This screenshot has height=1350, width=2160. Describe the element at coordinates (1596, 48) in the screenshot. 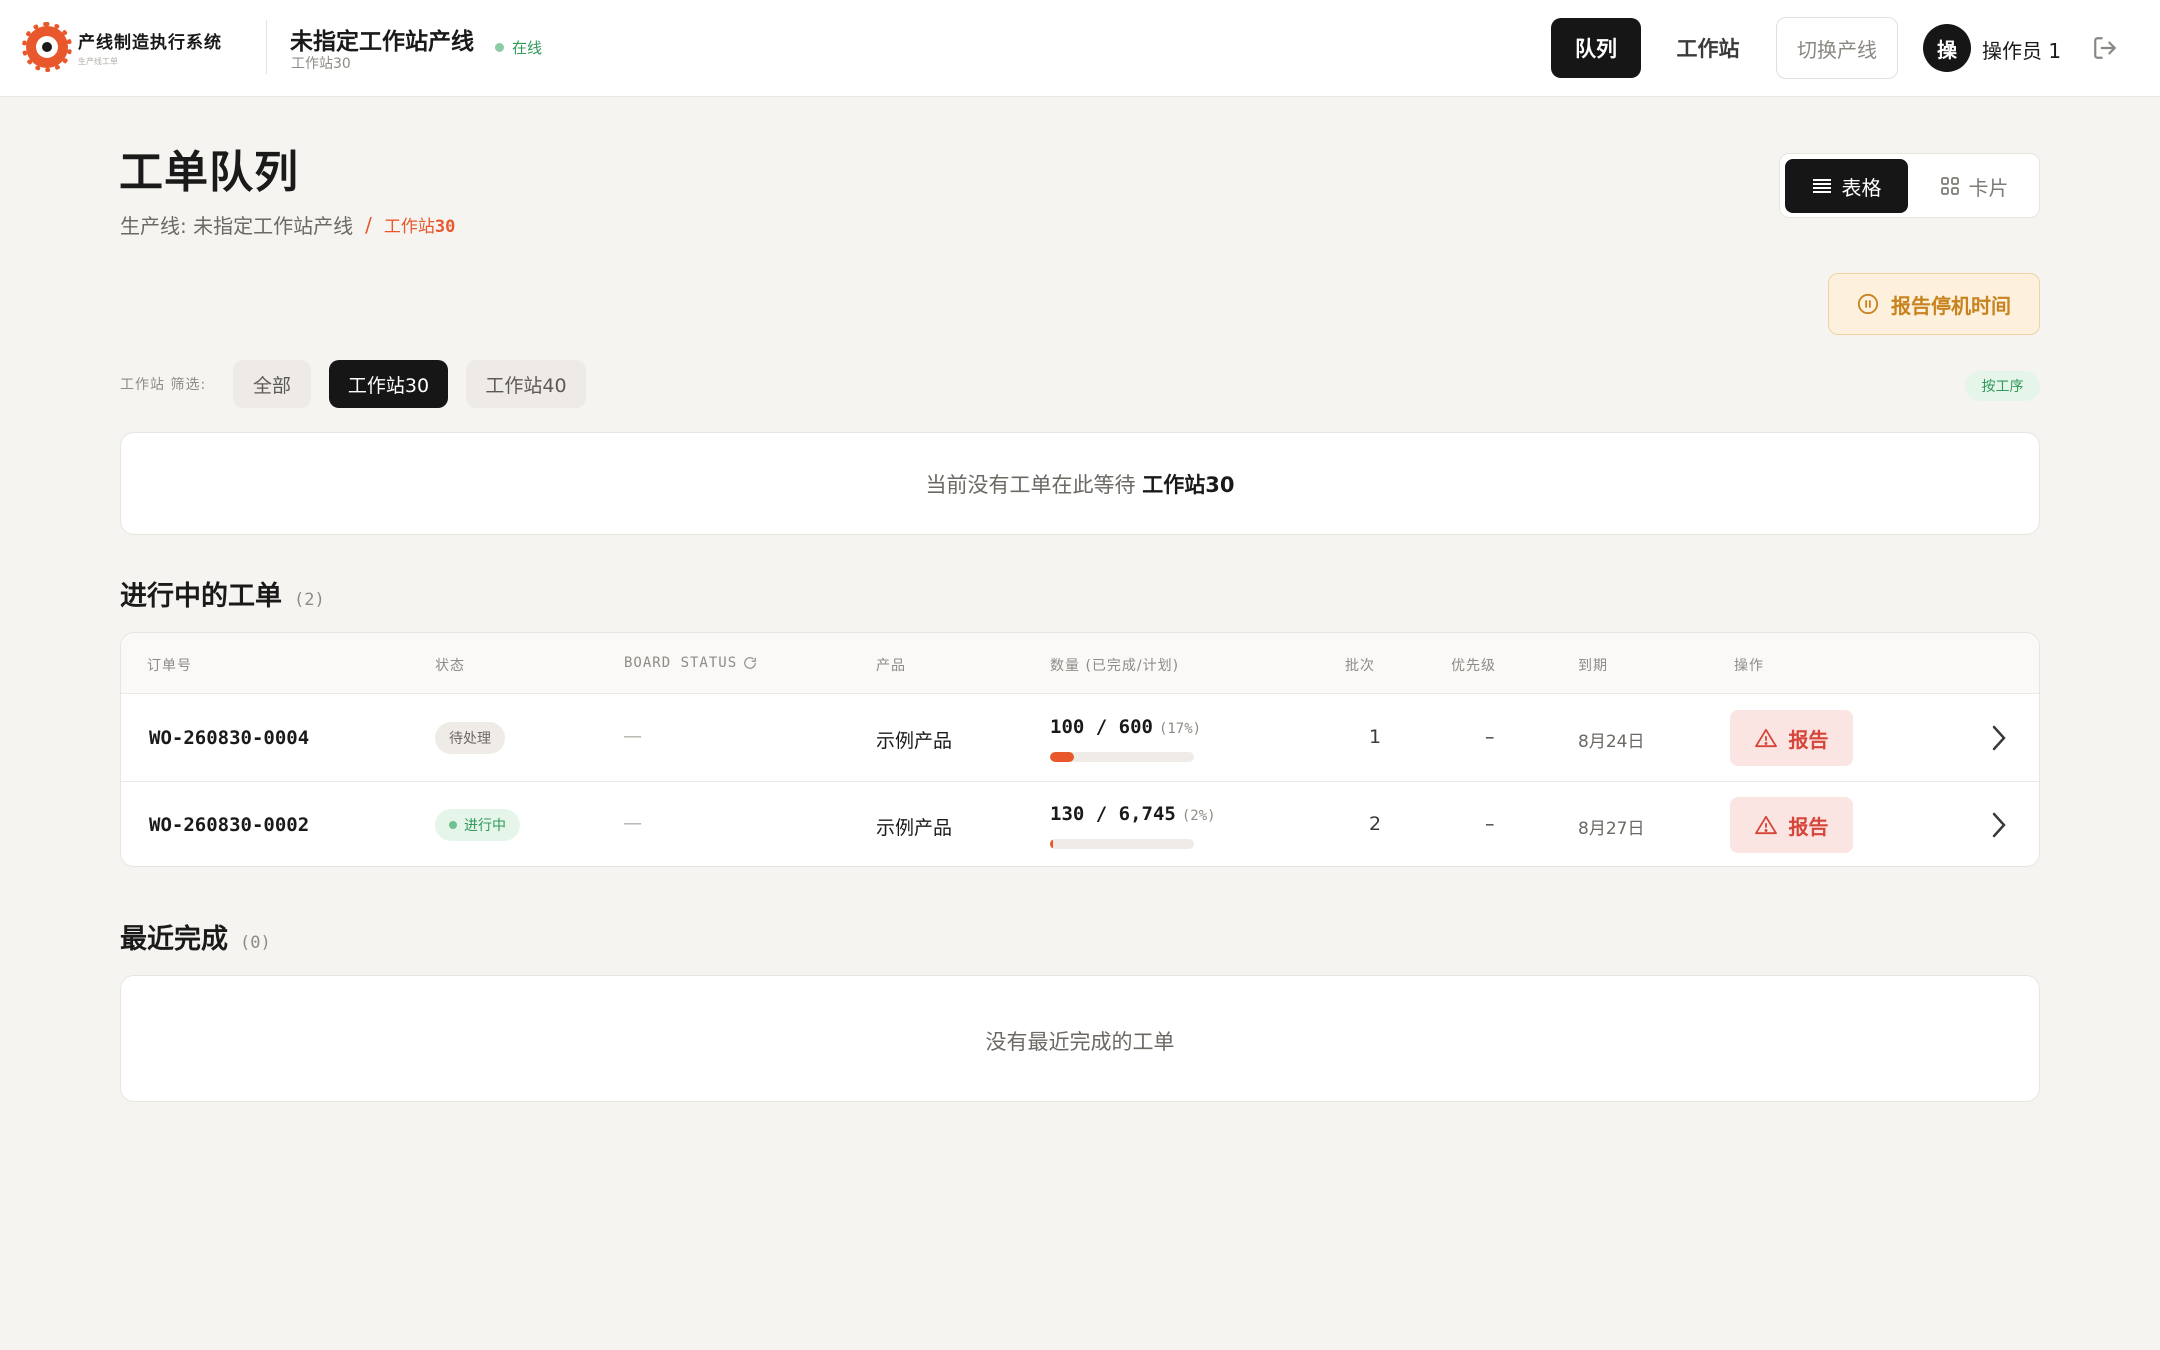

I see `nav-queue-button: 队列` at that location.